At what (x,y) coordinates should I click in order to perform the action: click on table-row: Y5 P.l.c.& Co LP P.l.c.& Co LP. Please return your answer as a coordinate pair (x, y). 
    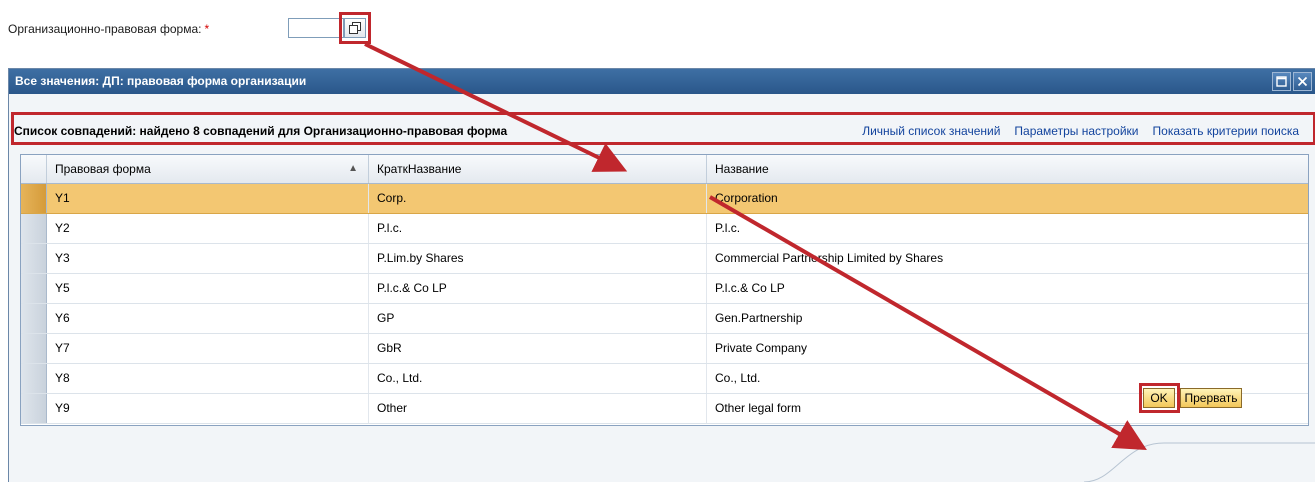
    Looking at the image, I should click on (664, 289).